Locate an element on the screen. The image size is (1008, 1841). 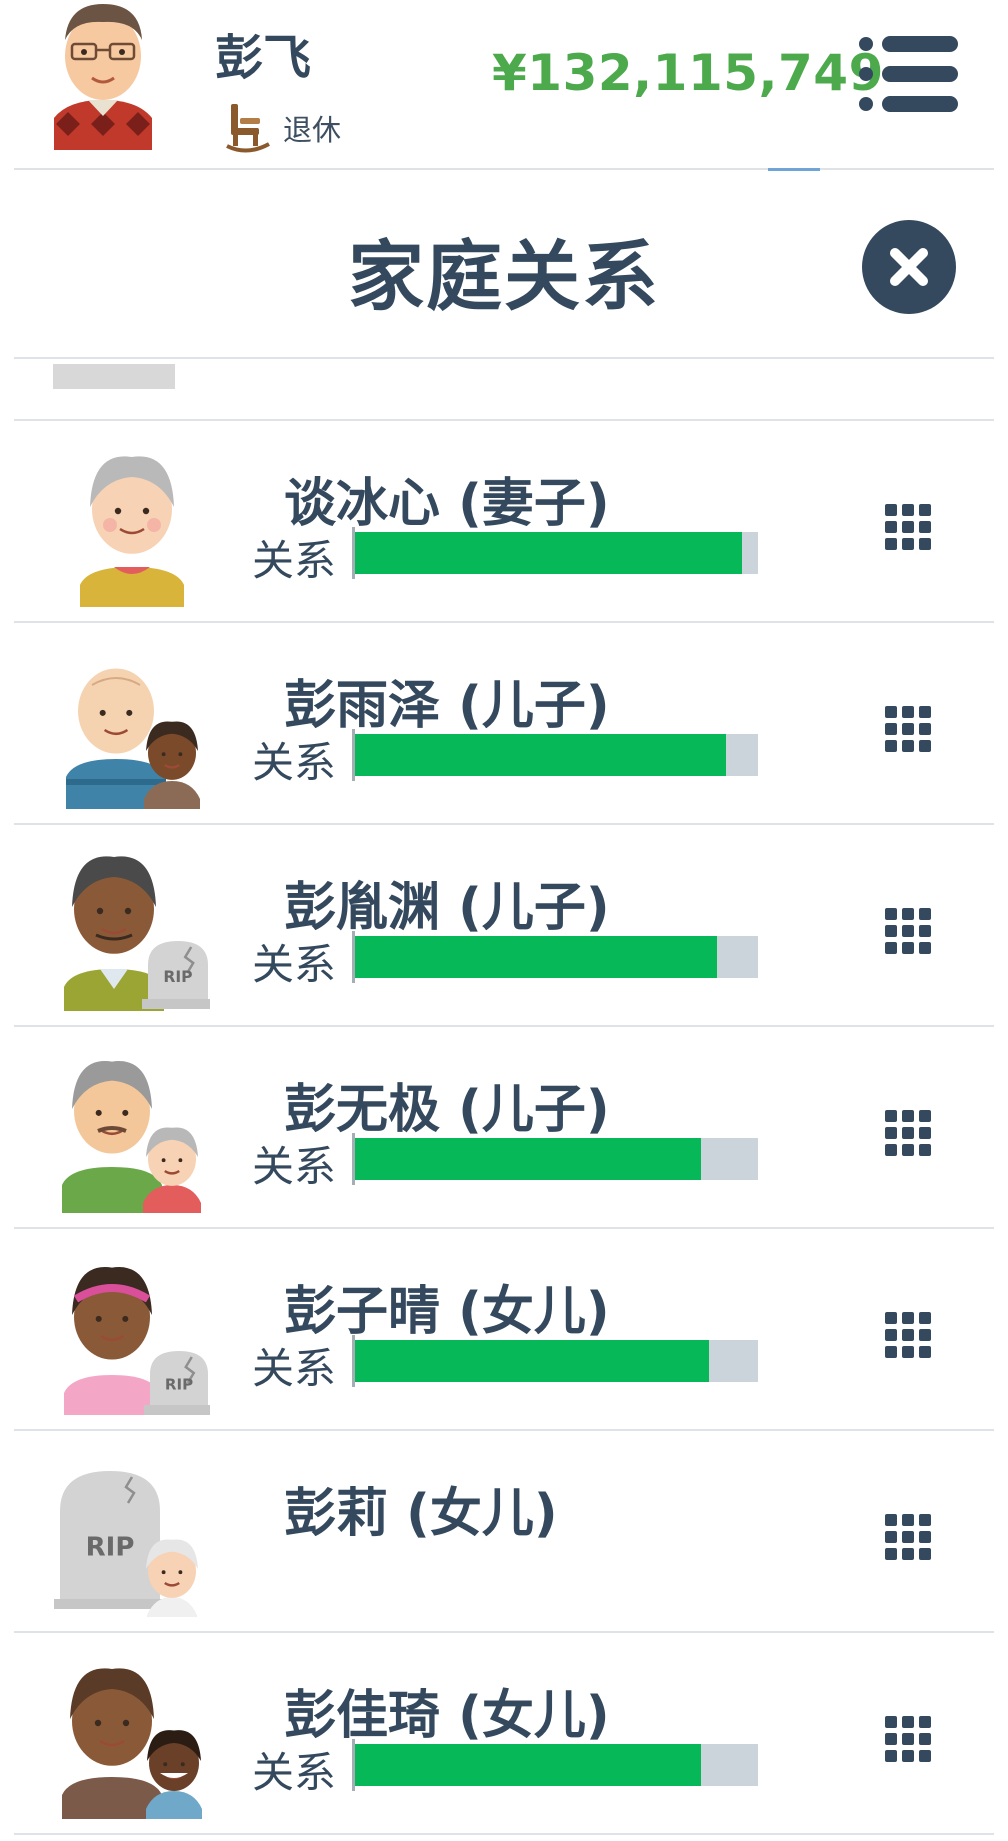
member-name: 彭佳琦 (女儿) is located at coordinates (447, 1716).